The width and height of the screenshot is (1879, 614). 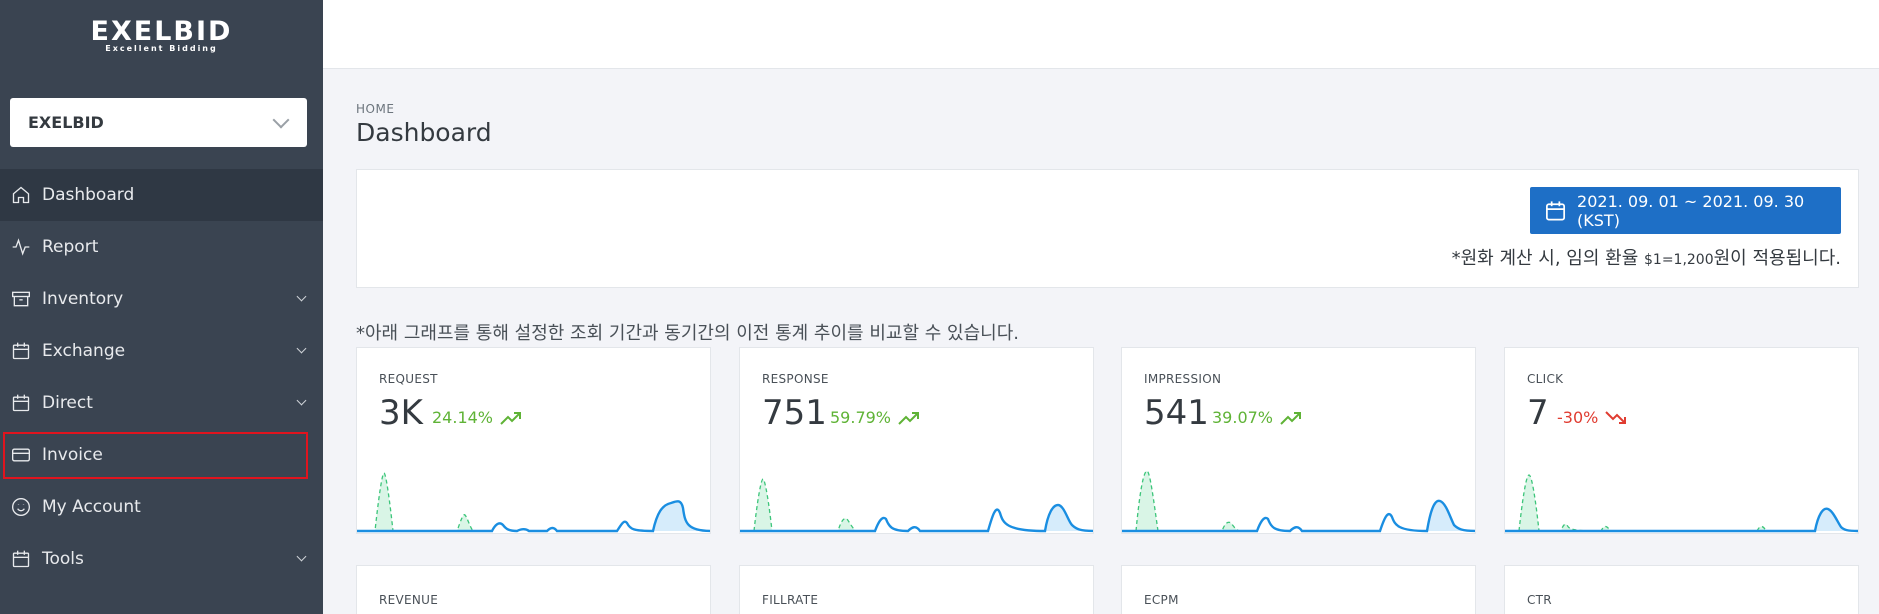 What do you see at coordinates (533, 589) in the screenshot?
I see `stat-card-revenue: REVENUE` at bounding box center [533, 589].